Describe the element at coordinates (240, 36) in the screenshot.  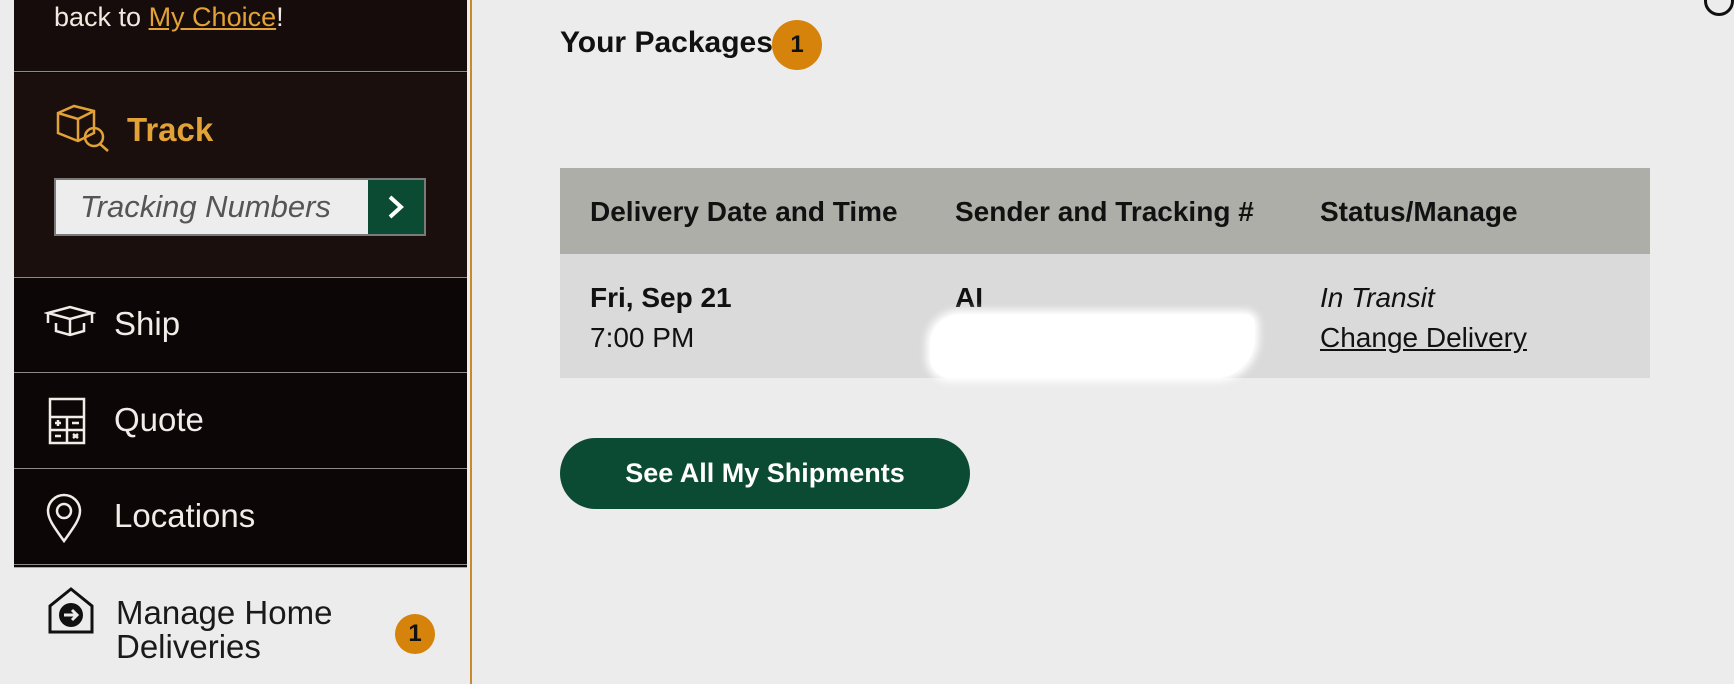
I see `welcome-banner: back to My Choice!` at that location.